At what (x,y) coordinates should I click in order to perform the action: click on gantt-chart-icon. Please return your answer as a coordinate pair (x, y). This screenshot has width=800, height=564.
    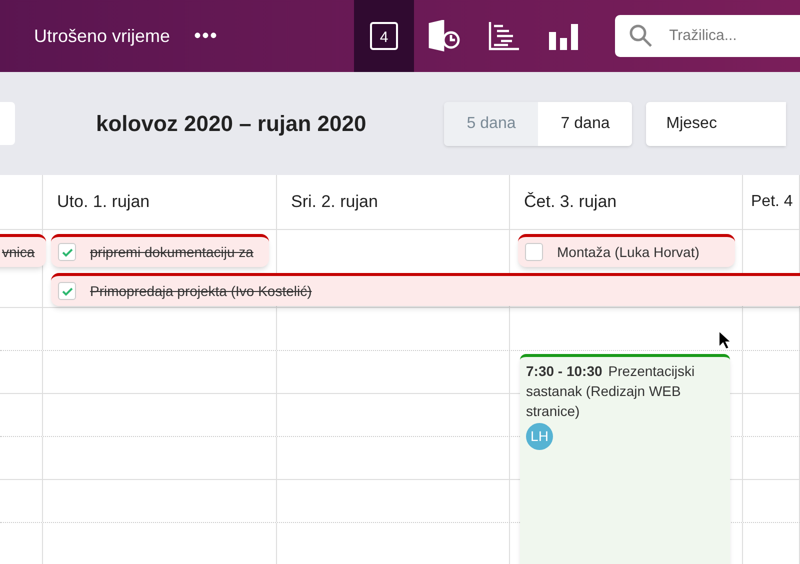
    Looking at the image, I should click on (504, 36).